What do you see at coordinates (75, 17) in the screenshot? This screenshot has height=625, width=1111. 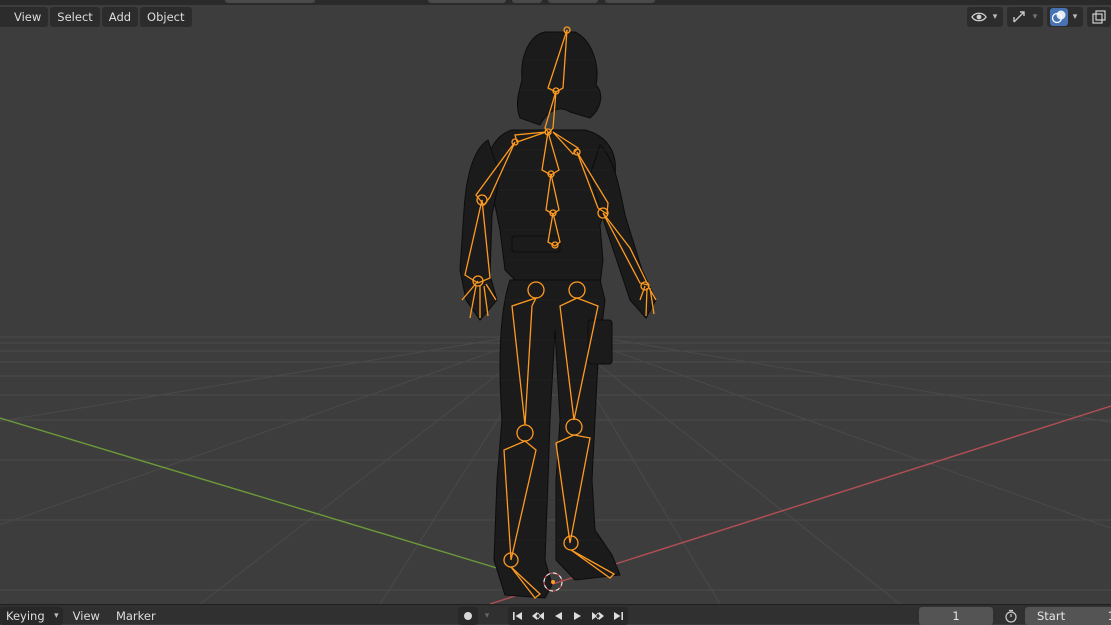 I see `menu-select: Select` at bounding box center [75, 17].